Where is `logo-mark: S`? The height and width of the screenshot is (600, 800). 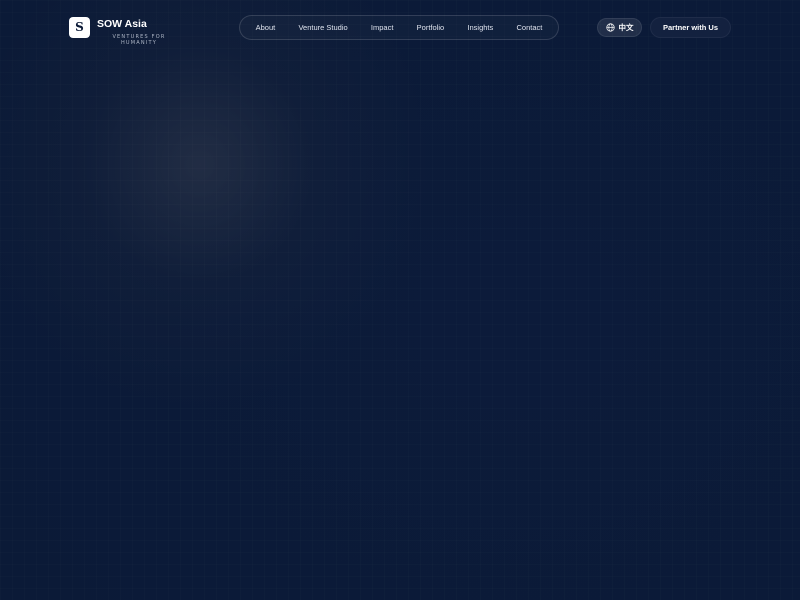 logo-mark: S is located at coordinates (79, 27).